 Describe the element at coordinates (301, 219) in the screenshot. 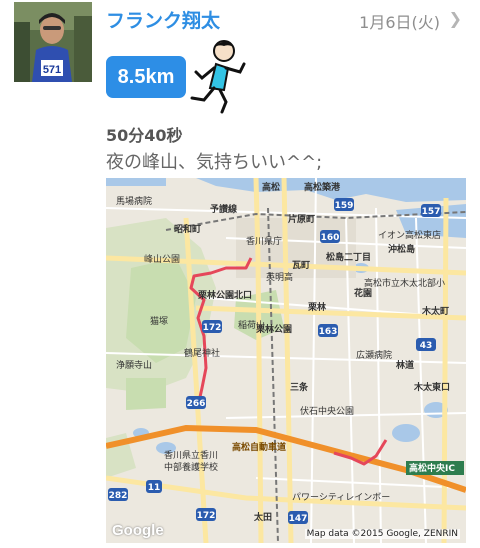

I see `map-label: 片原町` at that location.